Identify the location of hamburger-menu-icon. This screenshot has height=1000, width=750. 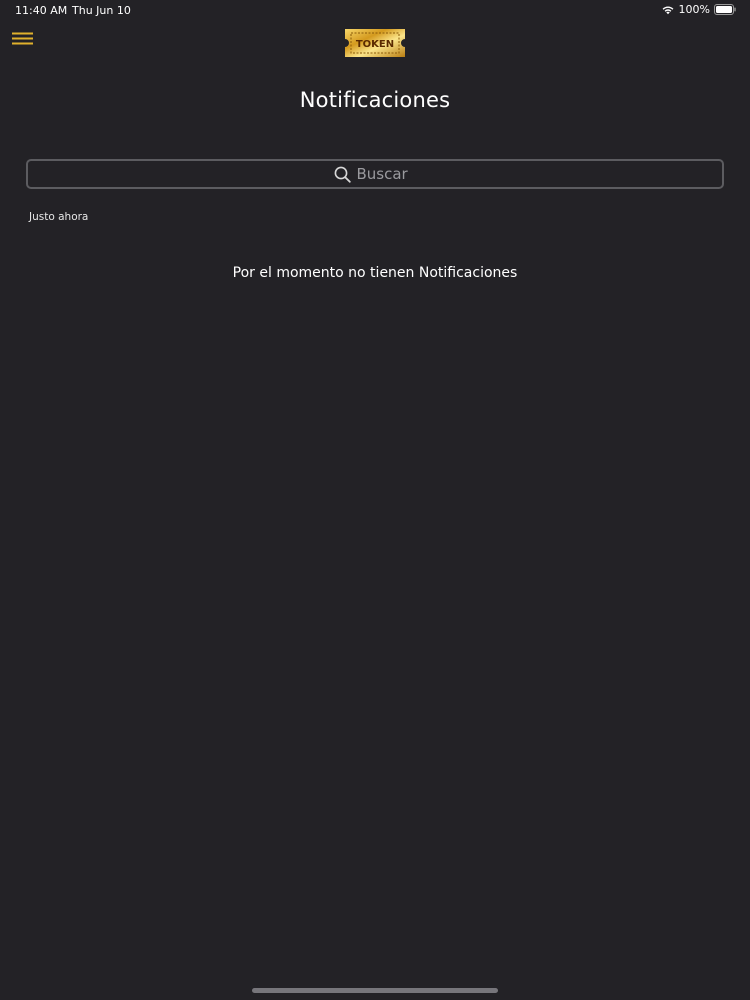
(22, 38).